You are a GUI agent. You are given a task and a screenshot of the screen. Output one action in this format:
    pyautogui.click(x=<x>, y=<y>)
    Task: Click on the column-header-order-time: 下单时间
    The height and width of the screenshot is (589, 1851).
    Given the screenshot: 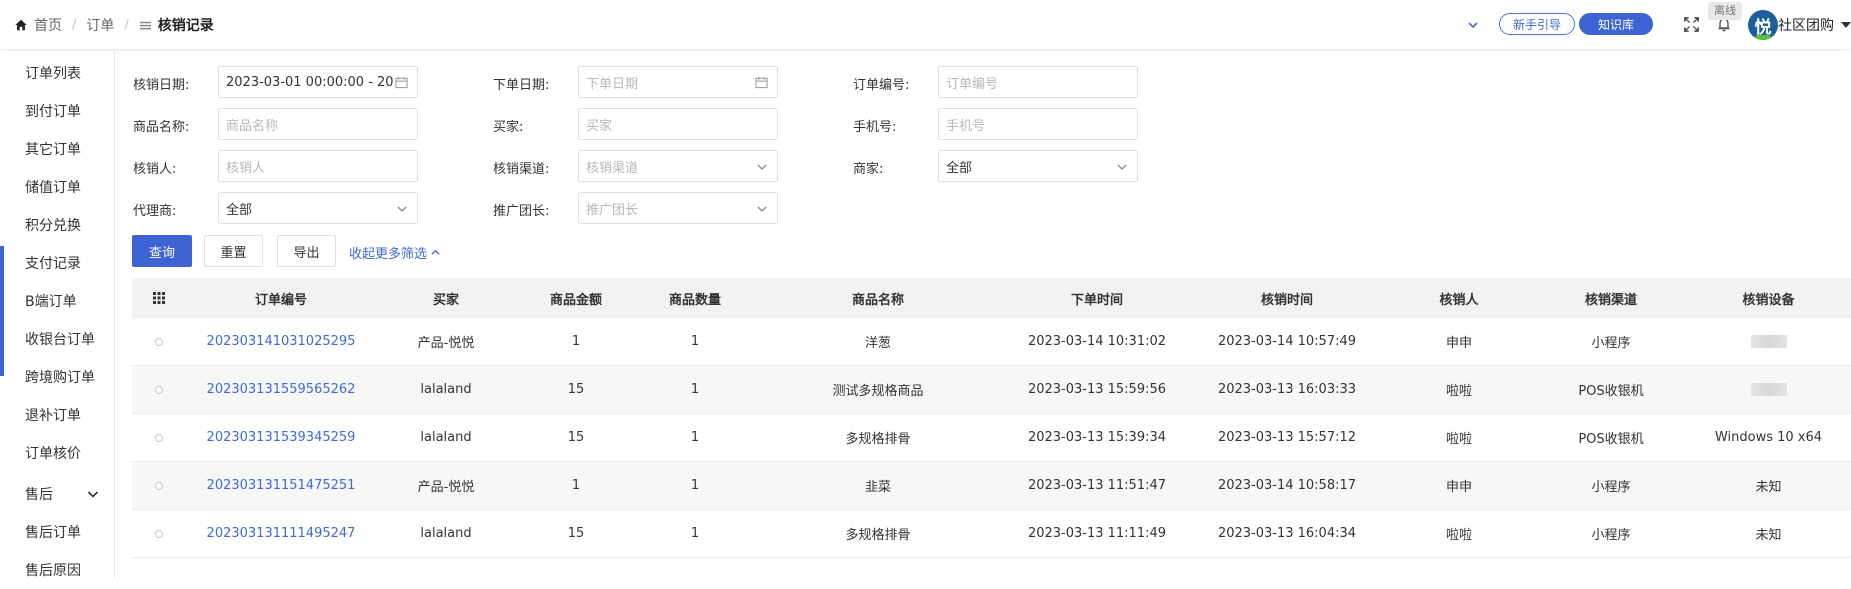 What is the action you would take?
    pyautogui.click(x=1097, y=298)
    